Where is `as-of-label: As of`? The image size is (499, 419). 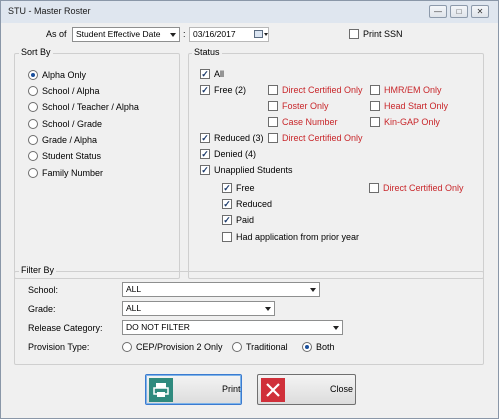 as-of-label: As of is located at coordinates (56, 34).